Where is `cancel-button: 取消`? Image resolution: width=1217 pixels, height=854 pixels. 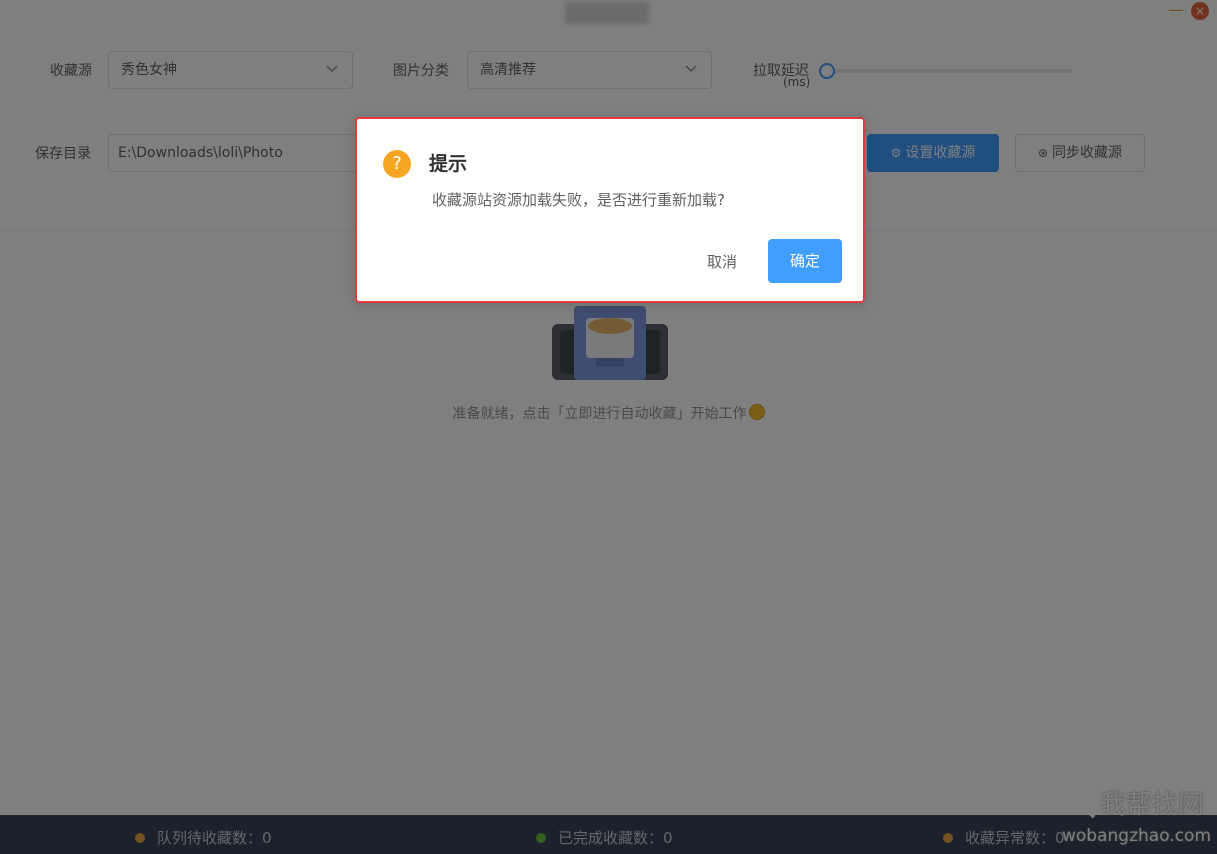
cancel-button: 取消 is located at coordinates (722, 262).